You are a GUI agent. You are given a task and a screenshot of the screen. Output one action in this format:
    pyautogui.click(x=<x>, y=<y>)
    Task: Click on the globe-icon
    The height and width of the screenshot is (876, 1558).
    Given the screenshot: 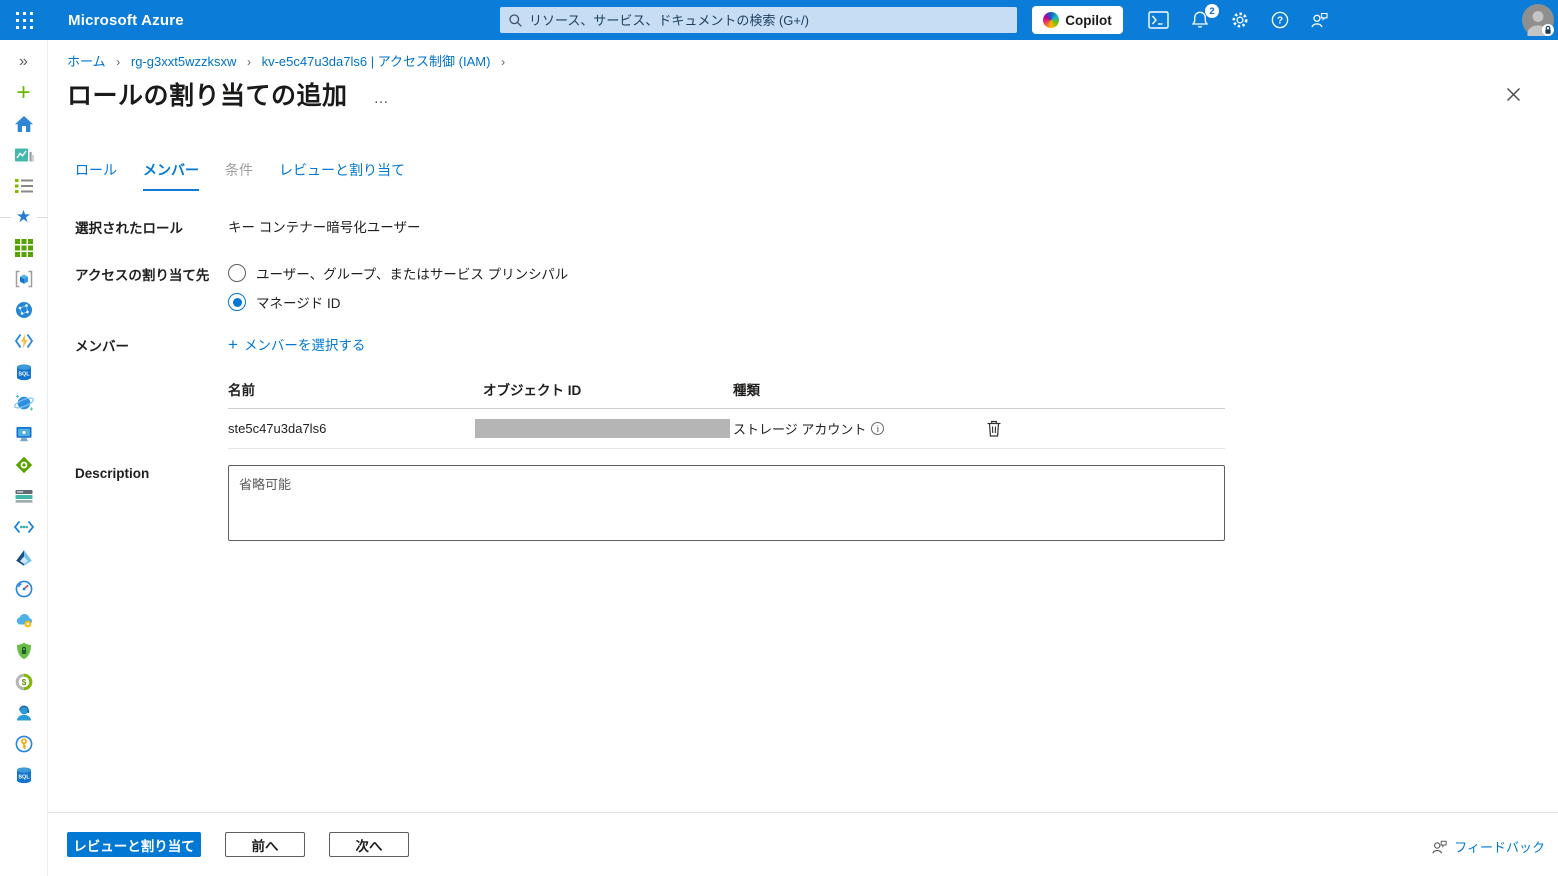 What is the action you would take?
    pyautogui.click(x=23, y=309)
    